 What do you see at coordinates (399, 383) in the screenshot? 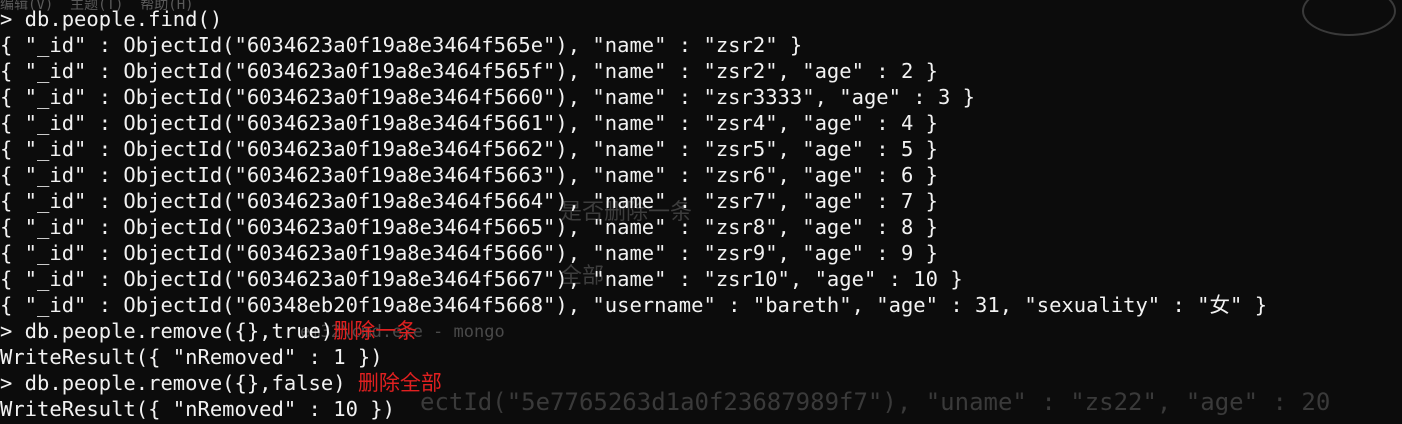
I see `annotation-remove-all: 删除全部` at bounding box center [399, 383].